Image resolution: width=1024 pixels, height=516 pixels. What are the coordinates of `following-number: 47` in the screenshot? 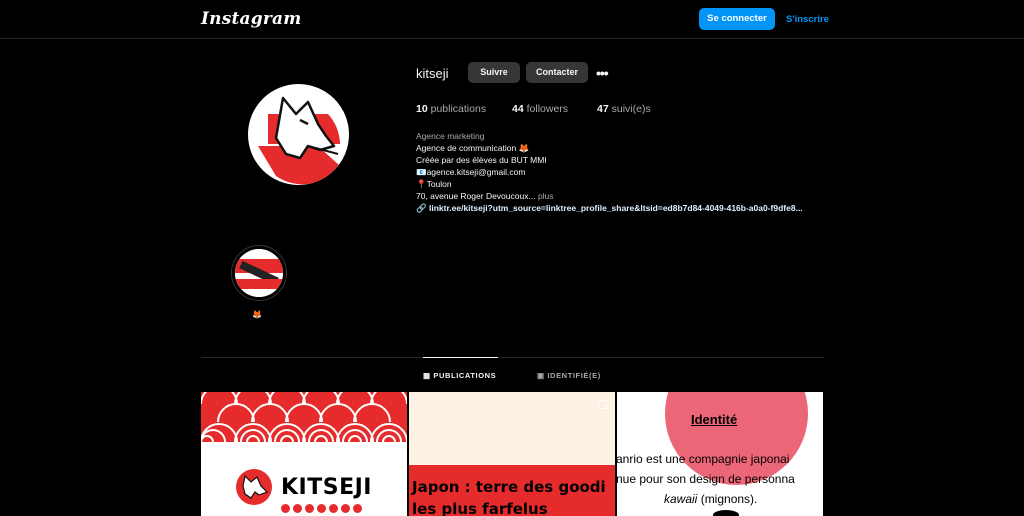 It's located at (603, 109).